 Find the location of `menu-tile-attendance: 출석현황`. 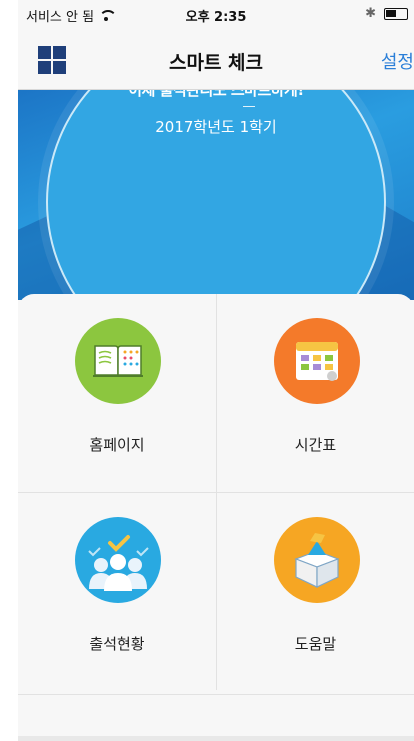

menu-tile-attendance: 출석현황 is located at coordinates (117, 591).